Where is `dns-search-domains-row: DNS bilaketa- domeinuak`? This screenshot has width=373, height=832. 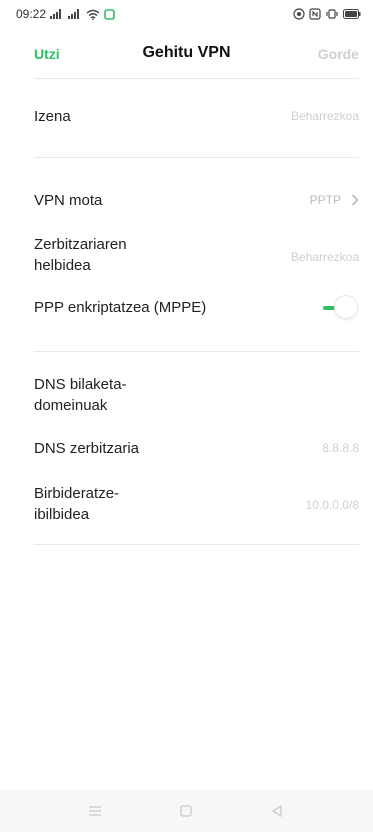 dns-search-domains-row: DNS bilaketa- domeinuak is located at coordinates (196, 396).